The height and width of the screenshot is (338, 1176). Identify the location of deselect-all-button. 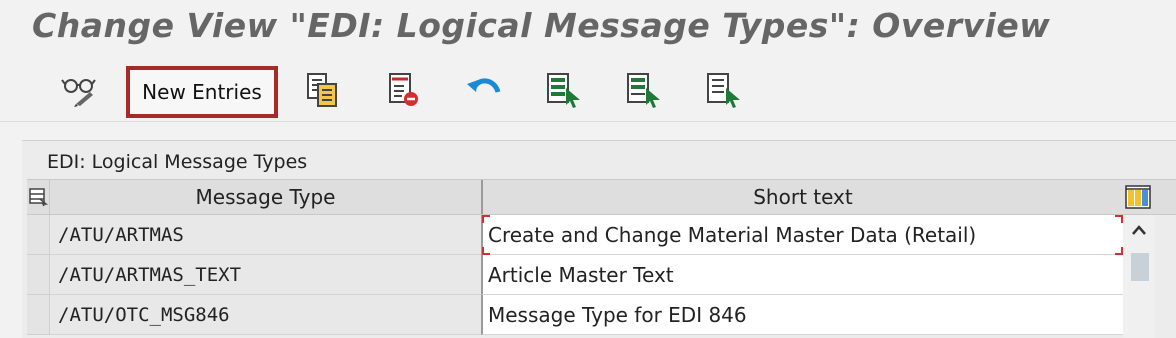
(724, 90).